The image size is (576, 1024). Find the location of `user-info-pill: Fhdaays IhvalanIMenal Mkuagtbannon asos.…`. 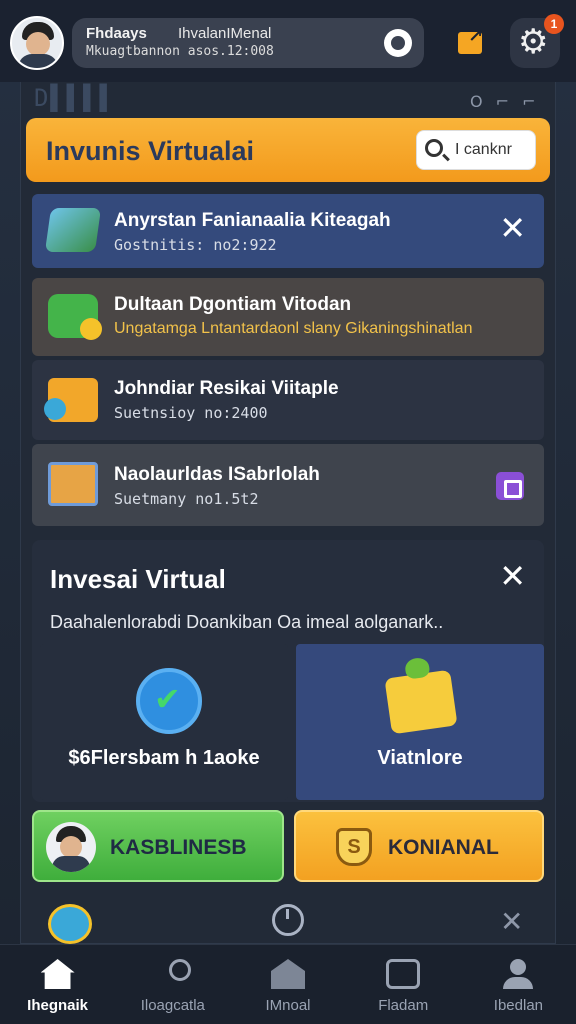

user-info-pill: Fhdaays IhvalanIMenal Mkuagtbannon asos.… is located at coordinates (248, 43).